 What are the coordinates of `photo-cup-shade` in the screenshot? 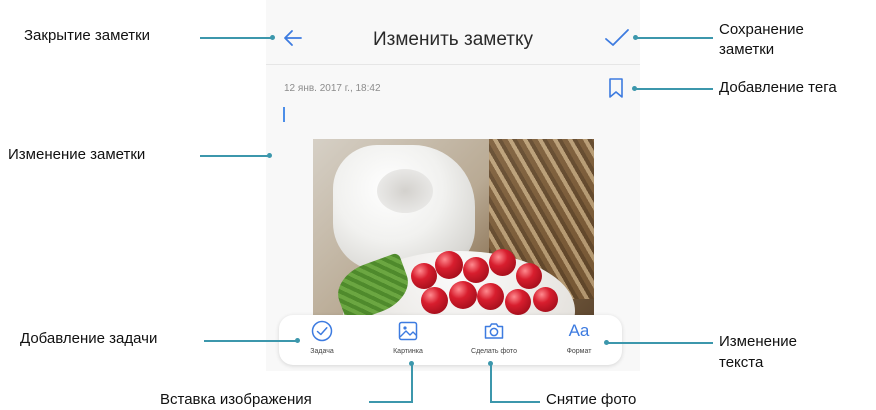 It's located at (405, 191).